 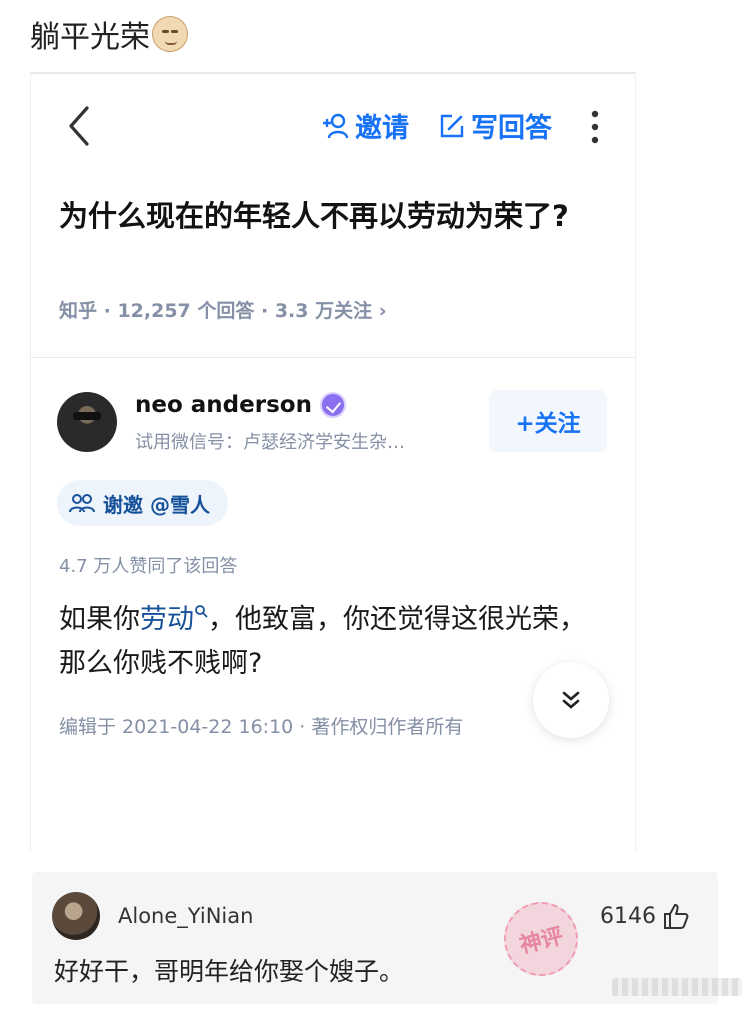 I want to click on people-icon, so click(x=82, y=503).